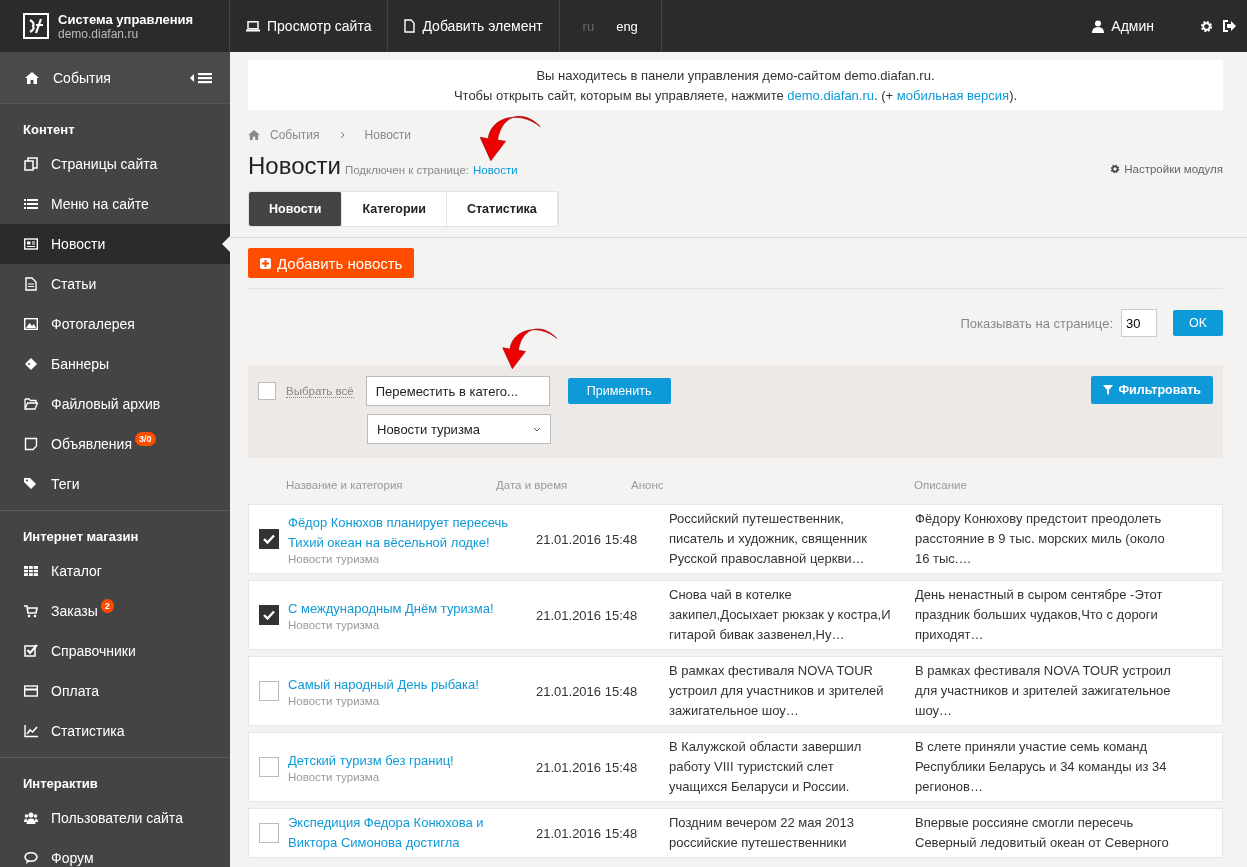 This screenshot has width=1247, height=867. Describe the element at coordinates (1139, 323) in the screenshot. I see `per-page-field: 30` at that location.